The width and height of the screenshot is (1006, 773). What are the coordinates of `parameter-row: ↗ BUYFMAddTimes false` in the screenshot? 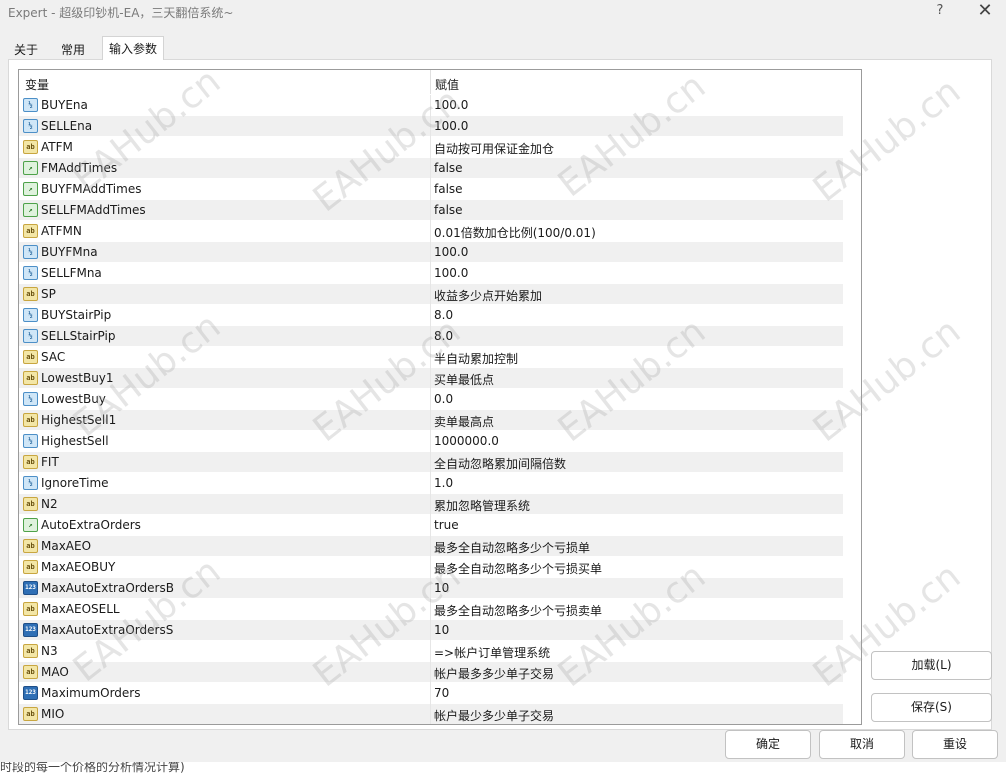 It's located at (431, 189).